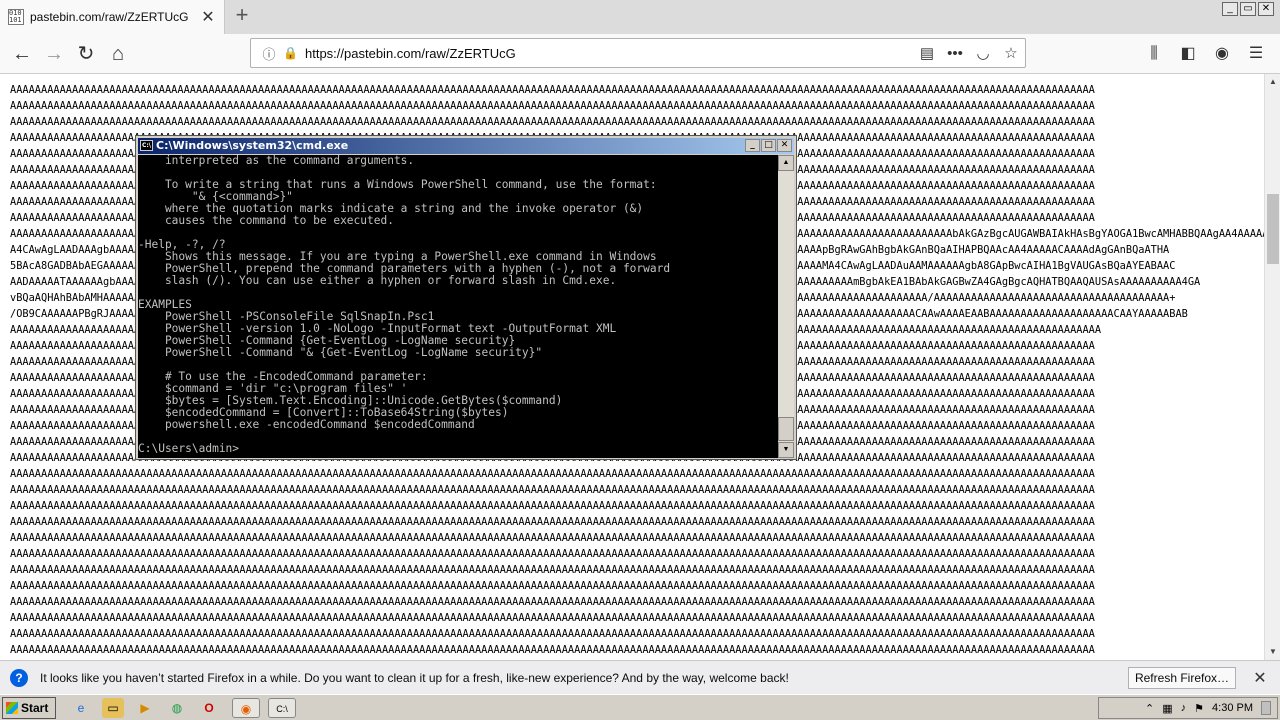 This screenshot has width=1280, height=720. What do you see at coordinates (1205, 54) in the screenshot?
I see `toolbar-right: ⫼ ◧ ◉ ☰` at bounding box center [1205, 54].